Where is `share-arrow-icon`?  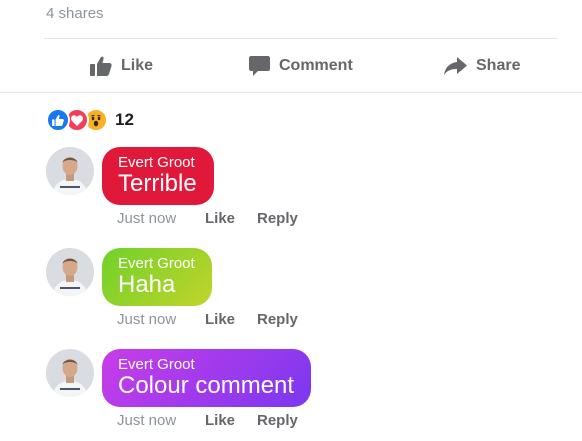
share-arrow-icon is located at coordinates (455, 66).